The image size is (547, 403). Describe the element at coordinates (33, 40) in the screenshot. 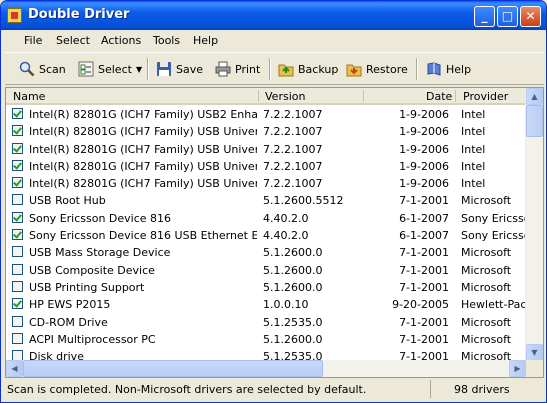

I see `menu-file: File` at that location.